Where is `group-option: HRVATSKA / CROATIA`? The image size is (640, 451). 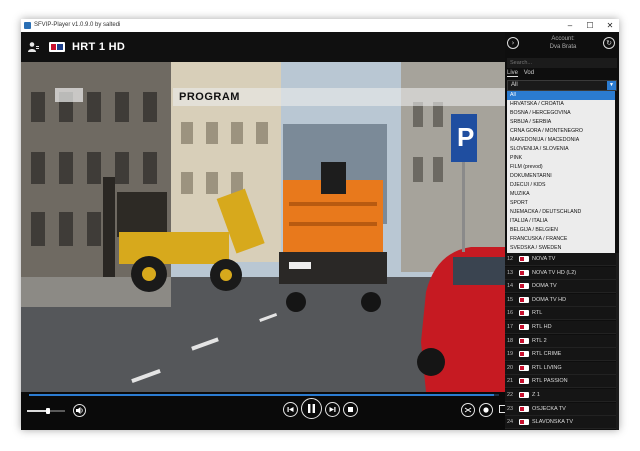
group-option: HRVATSKA / CROATIA is located at coordinates (561, 104).